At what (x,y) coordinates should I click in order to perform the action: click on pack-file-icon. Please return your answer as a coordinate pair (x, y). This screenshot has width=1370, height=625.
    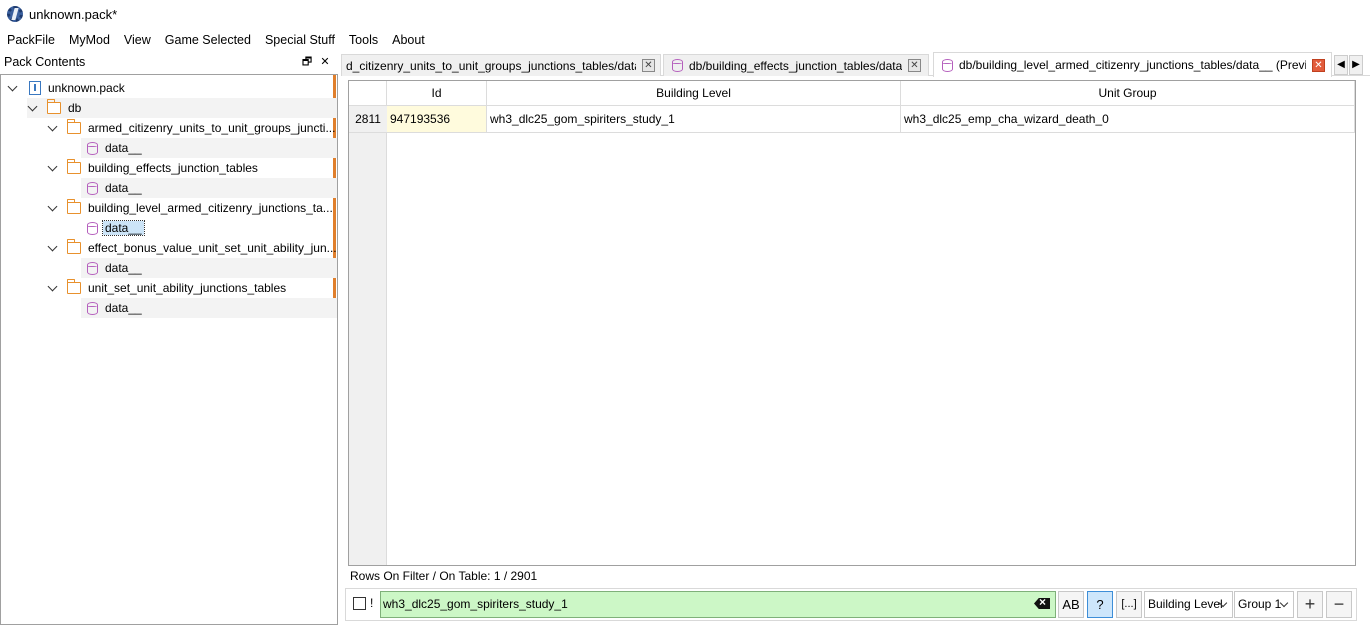
    Looking at the image, I should click on (35, 88).